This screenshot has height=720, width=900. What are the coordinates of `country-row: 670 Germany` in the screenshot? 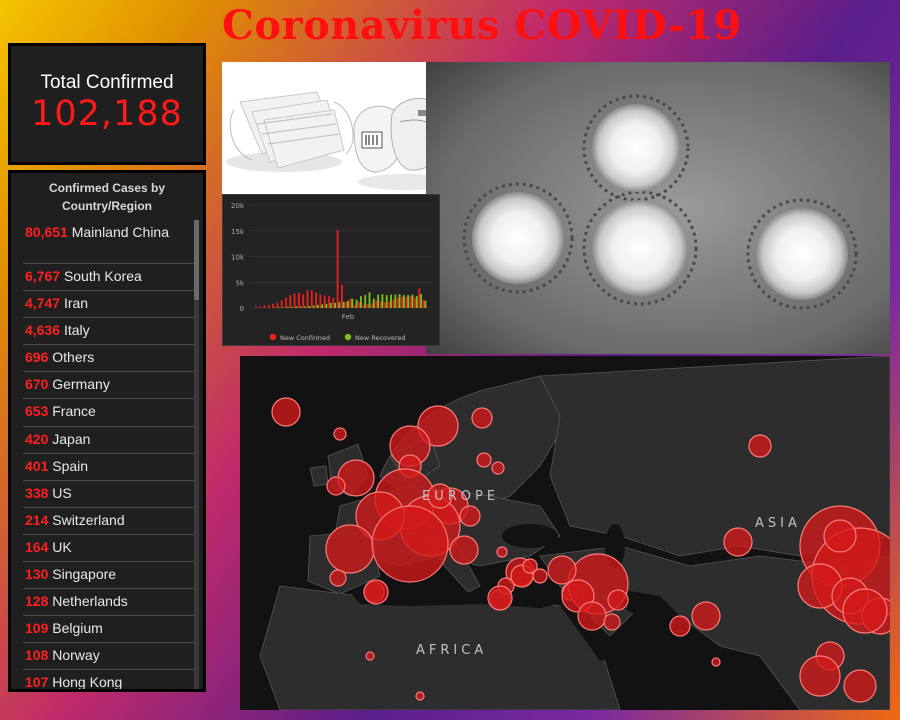 It's located at (108, 386).